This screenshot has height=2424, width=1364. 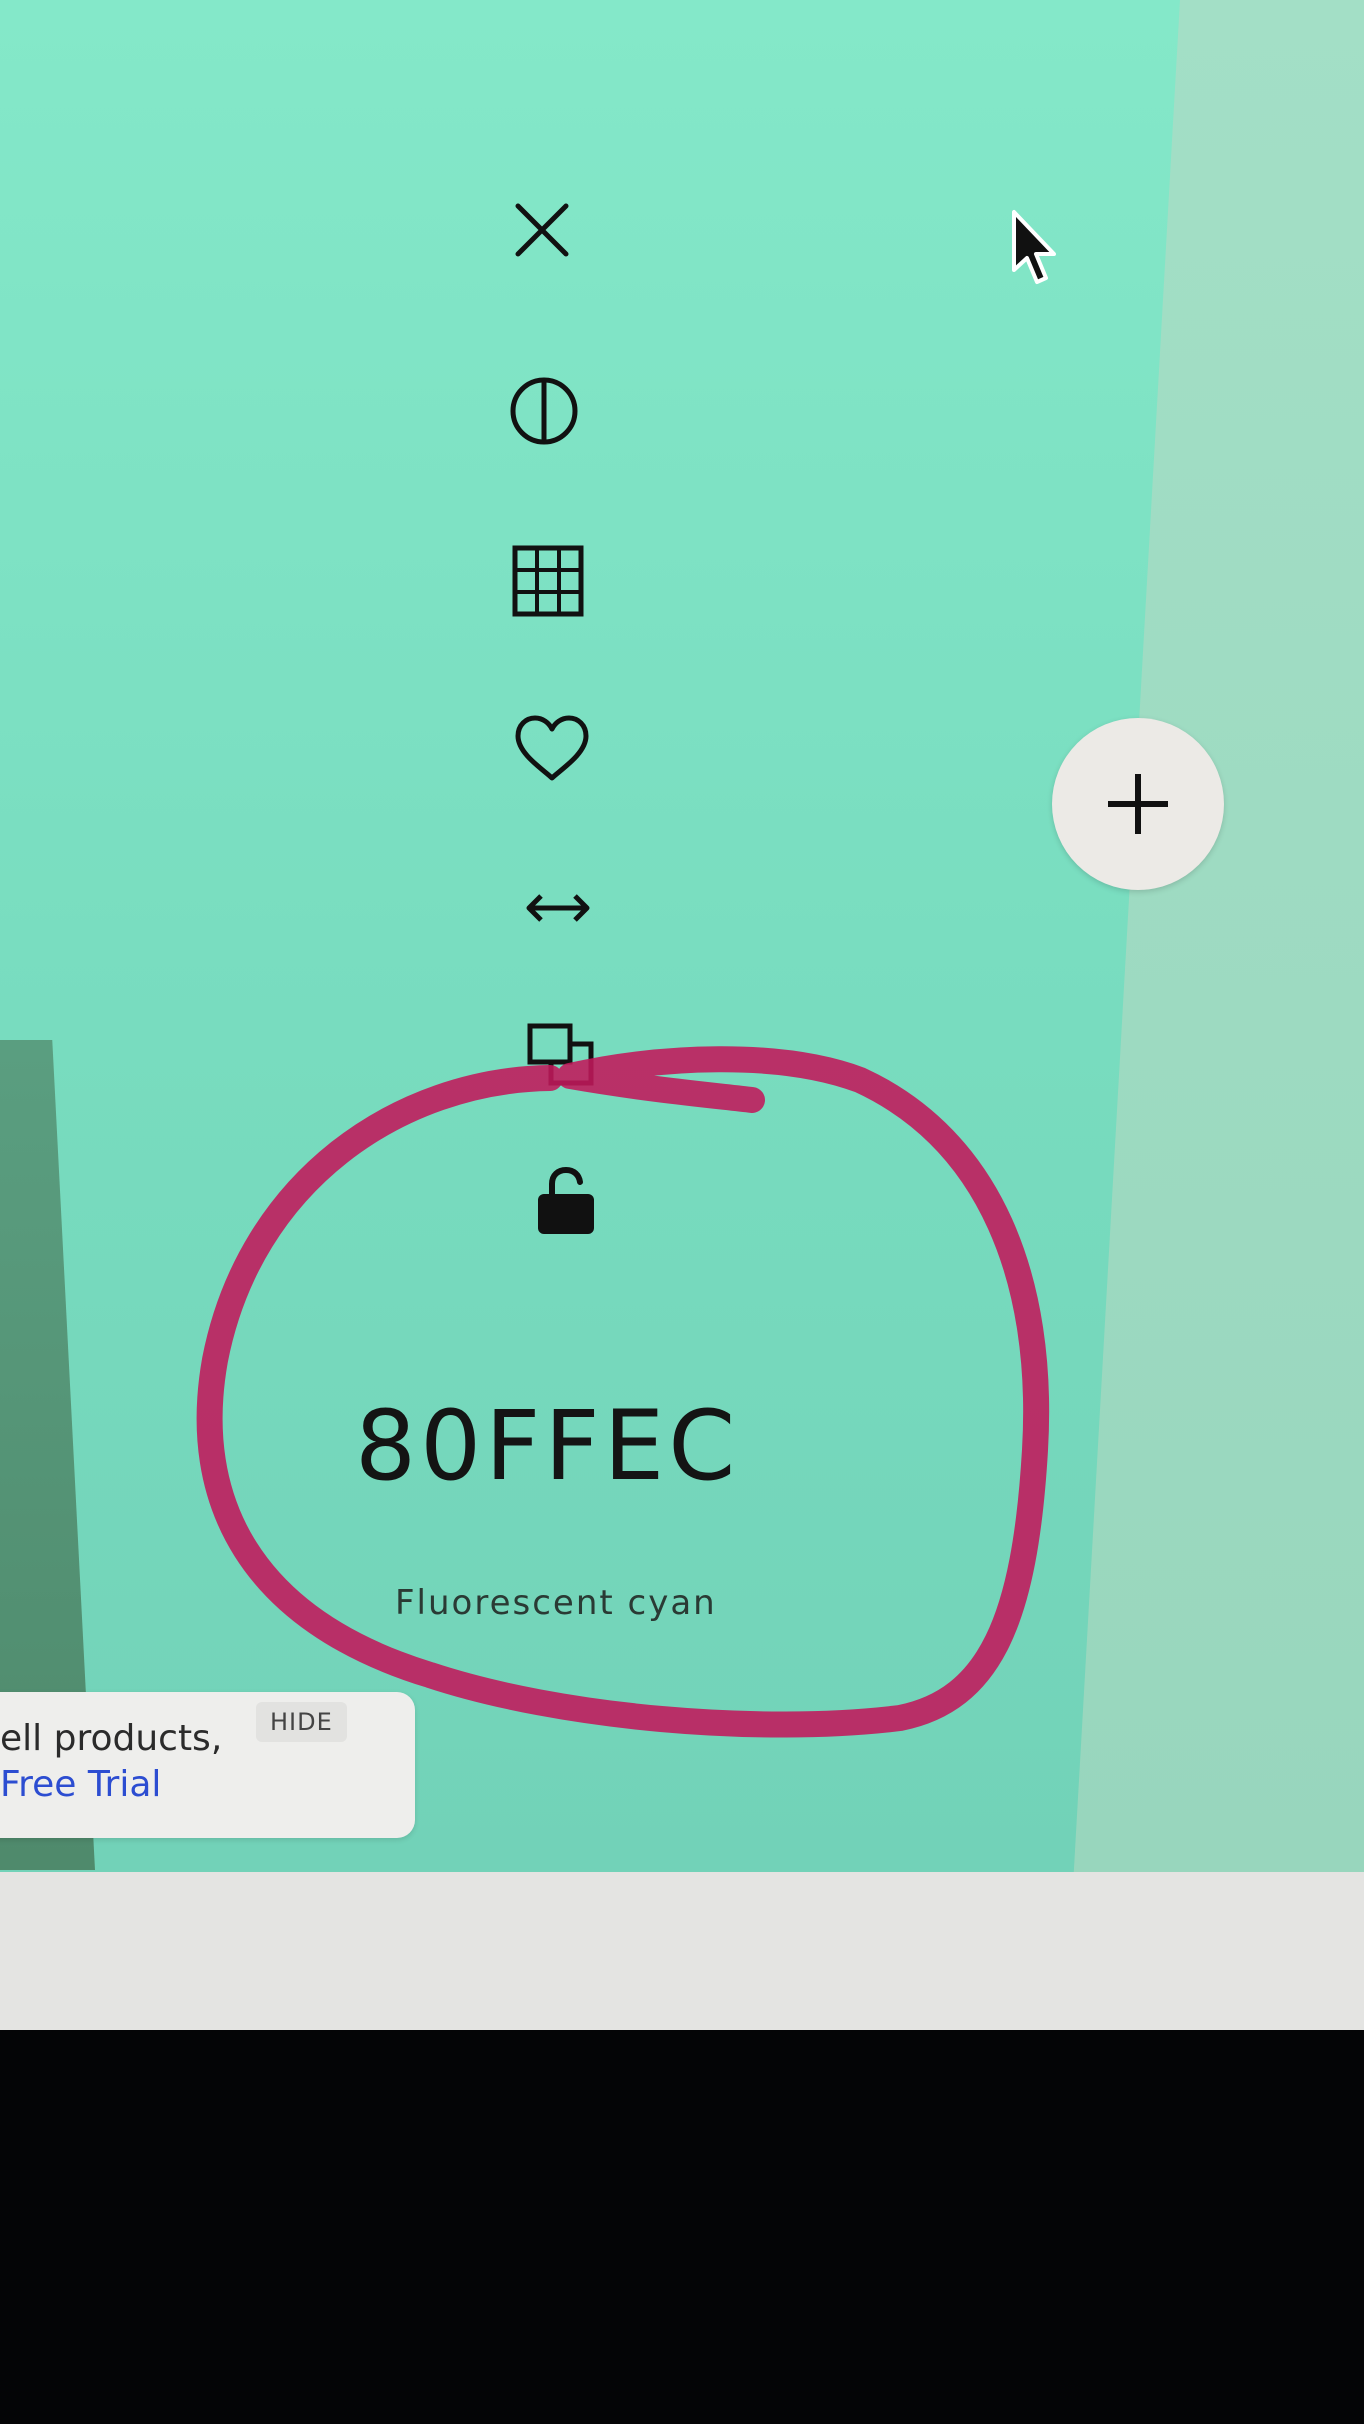 I want to click on duplicate-icon, so click(x=560, y=1054).